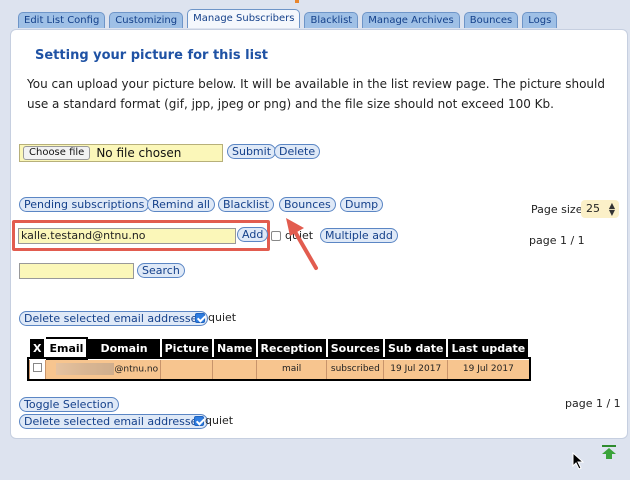 Image resolution: width=630 pixels, height=480 pixels. Describe the element at coordinates (355, 369) in the screenshot. I see `row-sources: subscribed` at that location.